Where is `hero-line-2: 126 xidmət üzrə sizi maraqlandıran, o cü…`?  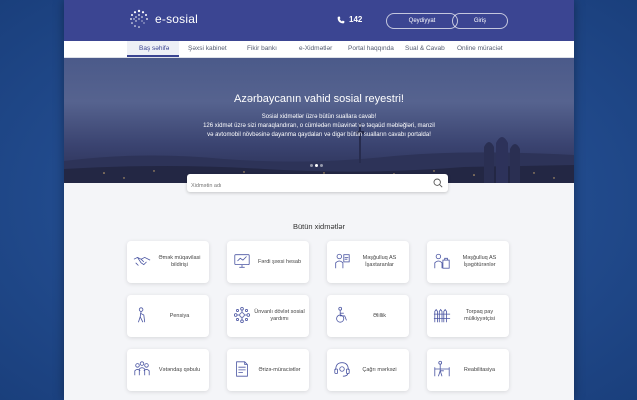 hero-line-2: 126 xidmət üzrə sizi maraqlandıran, o cü… is located at coordinates (319, 126).